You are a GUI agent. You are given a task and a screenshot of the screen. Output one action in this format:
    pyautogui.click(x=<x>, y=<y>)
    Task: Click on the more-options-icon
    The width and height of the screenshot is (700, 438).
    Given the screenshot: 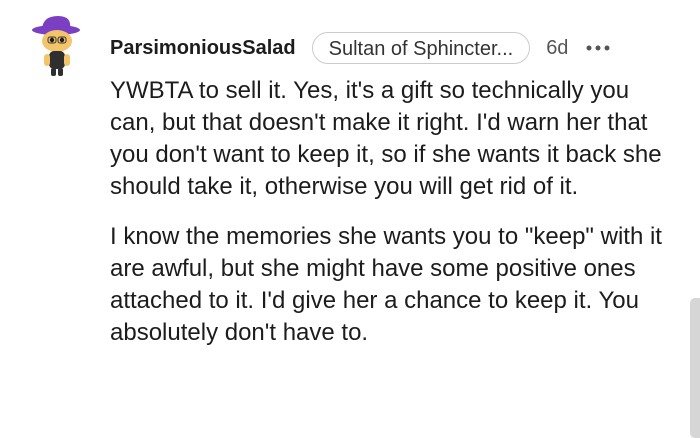 What is the action you would take?
    pyautogui.click(x=598, y=48)
    